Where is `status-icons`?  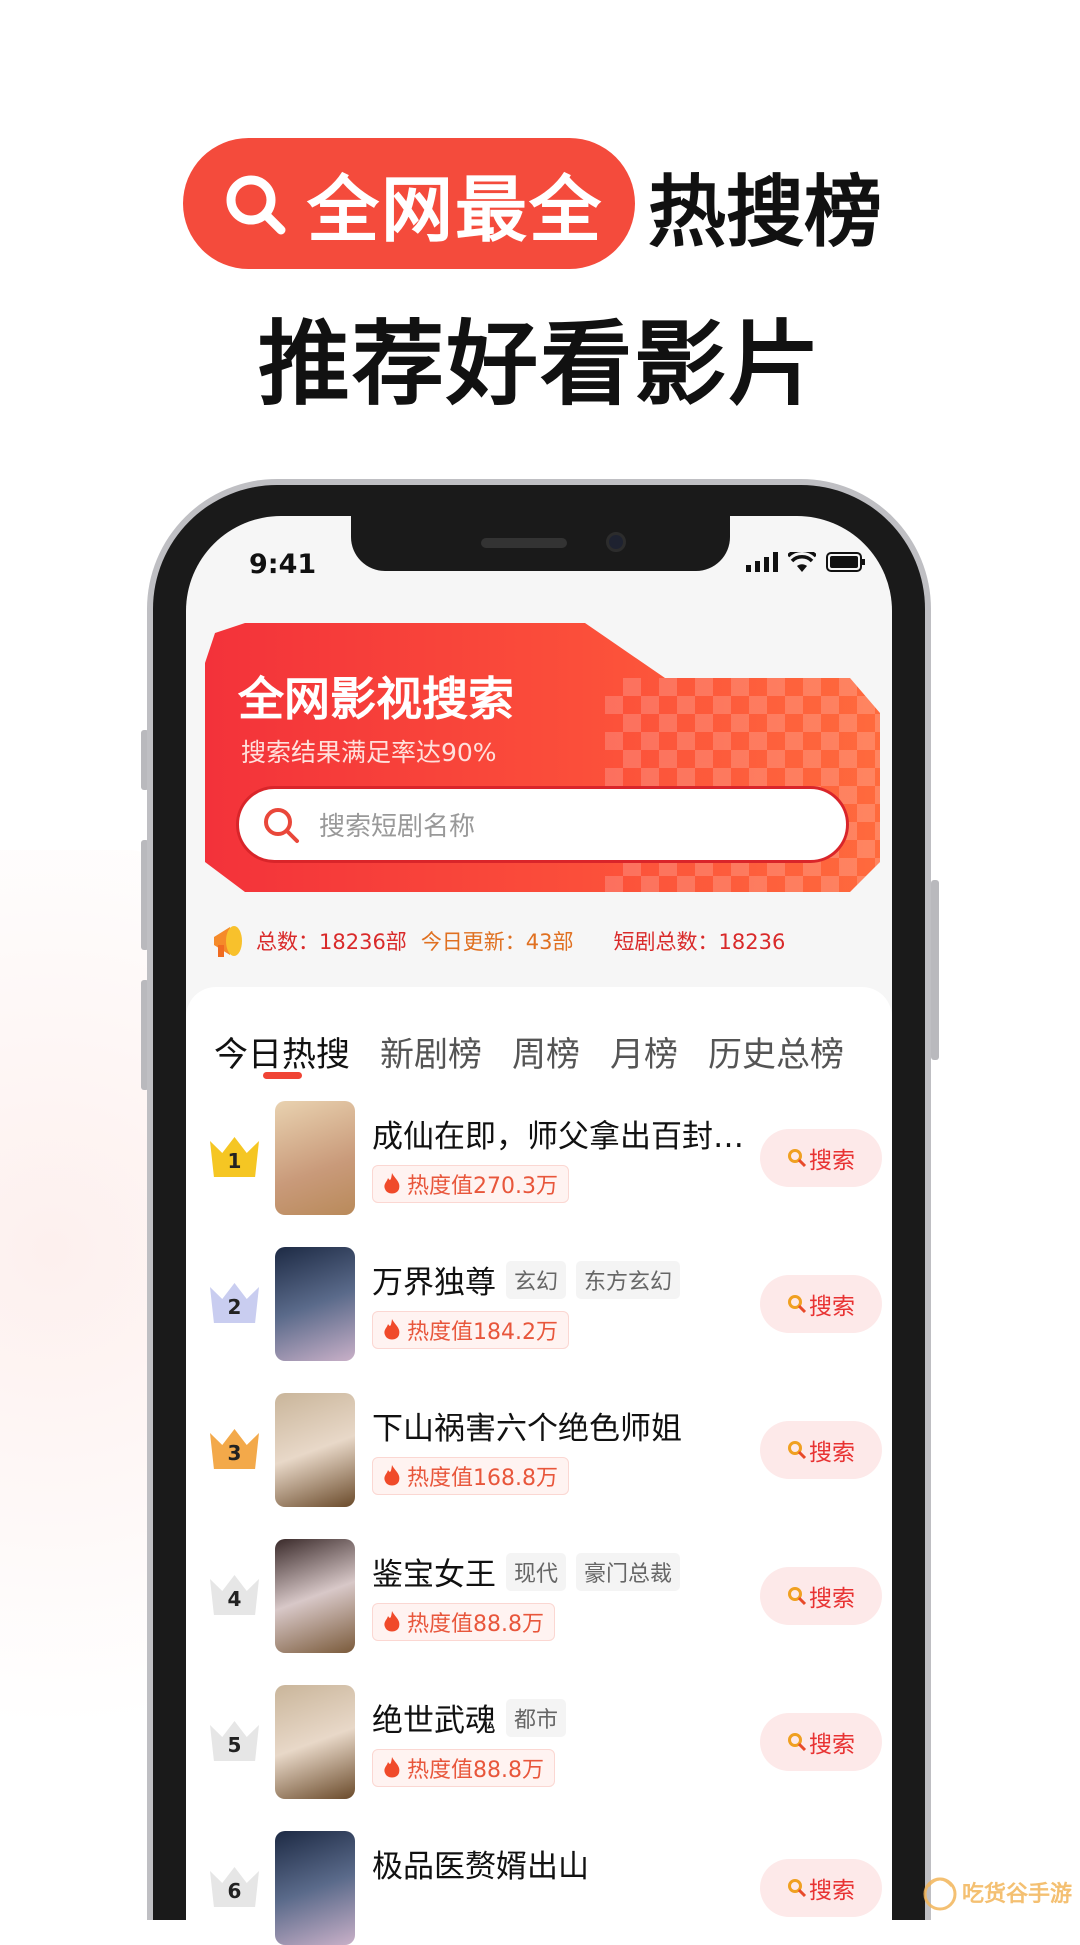 status-icons is located at coordinates (806, 562).